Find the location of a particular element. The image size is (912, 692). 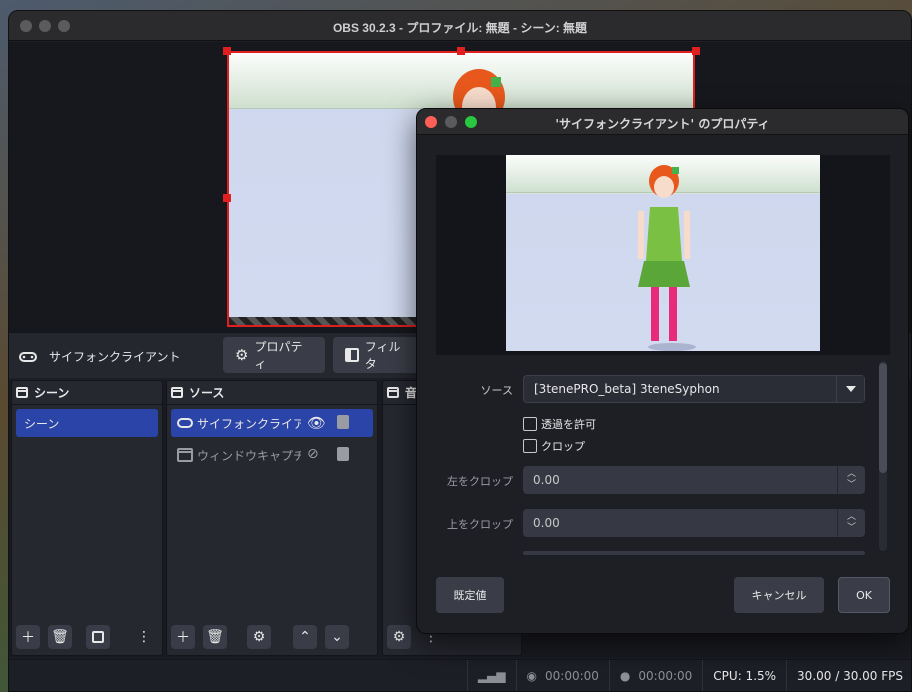

avatar-figure-image is located at coordinates (667, 258).